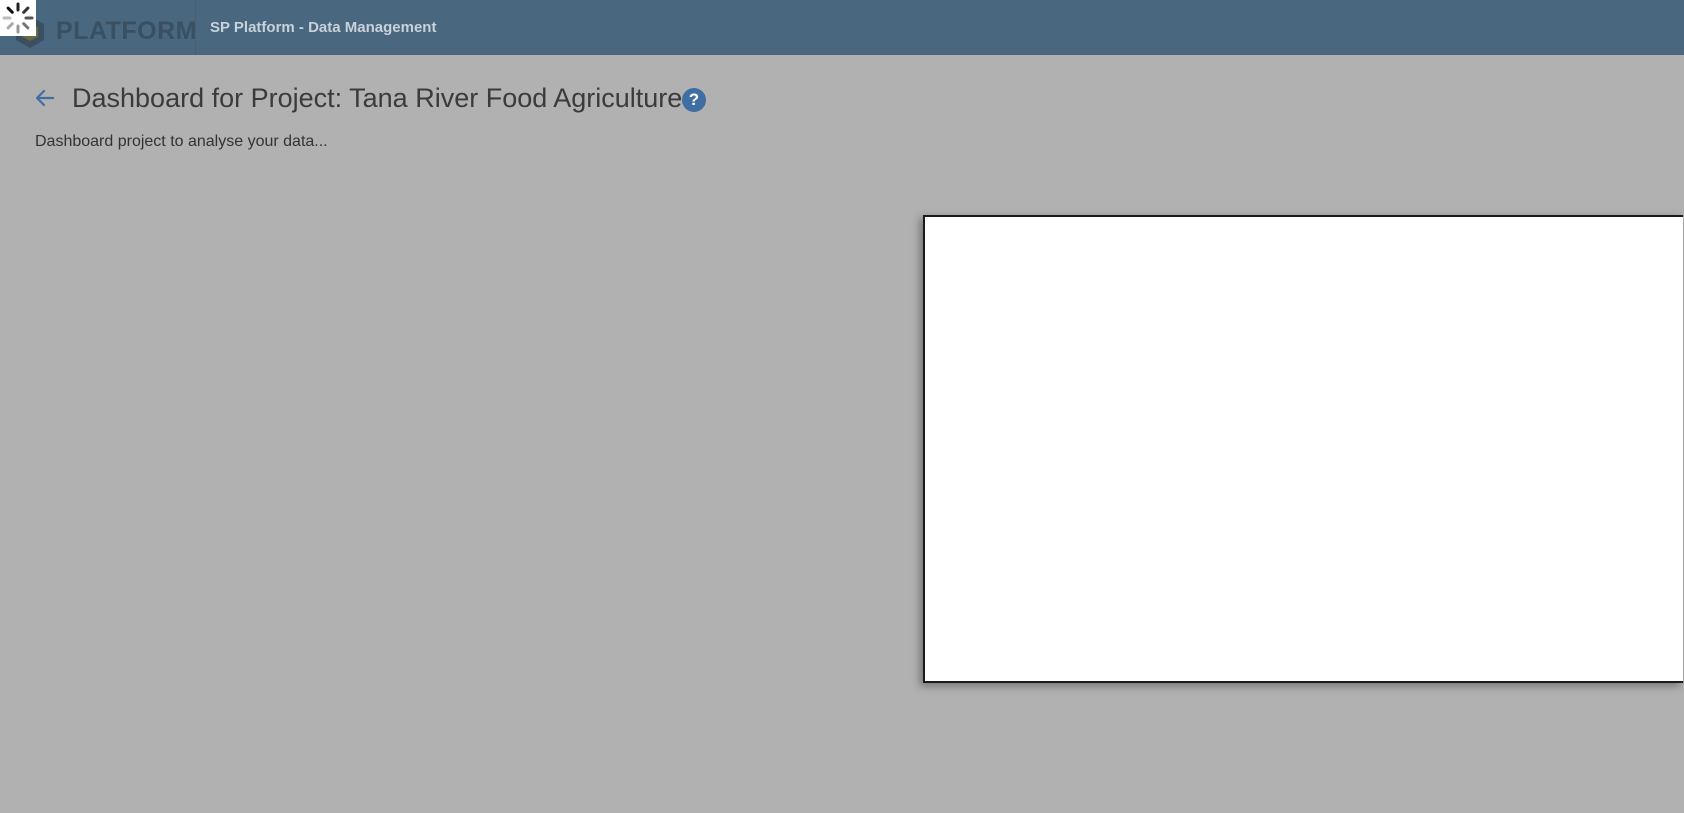 This screenshot has width=1684, height=813. Describe the element at coordinates (195, 27) in the screenshot. I see `header-divider` at that location.